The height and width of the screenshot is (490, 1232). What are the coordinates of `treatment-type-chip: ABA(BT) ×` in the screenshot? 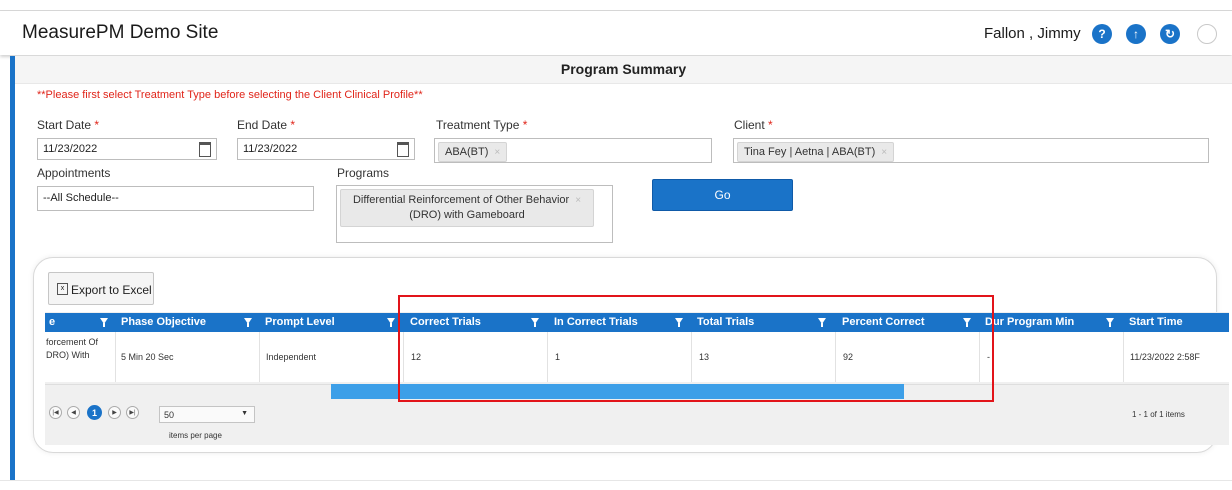 It's located at (473, 152).